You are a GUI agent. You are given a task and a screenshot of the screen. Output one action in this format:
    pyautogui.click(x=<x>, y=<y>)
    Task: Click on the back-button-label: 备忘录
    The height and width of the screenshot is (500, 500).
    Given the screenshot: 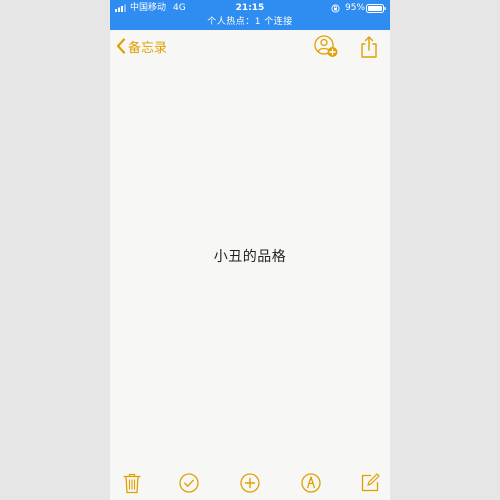 What is the action you would take?
    pyautogui.click(x=148, y=48)
    